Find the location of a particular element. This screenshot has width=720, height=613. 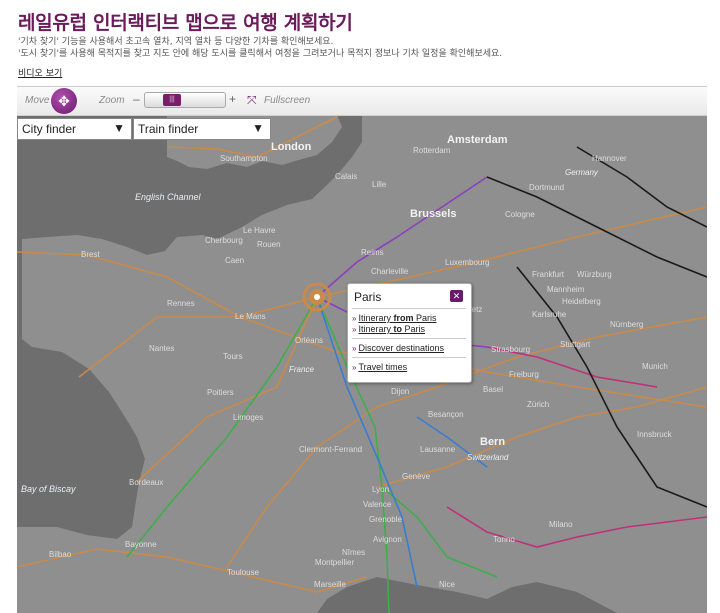

city-label-dortmund: Dortmund is located at coordinates (546, 187).